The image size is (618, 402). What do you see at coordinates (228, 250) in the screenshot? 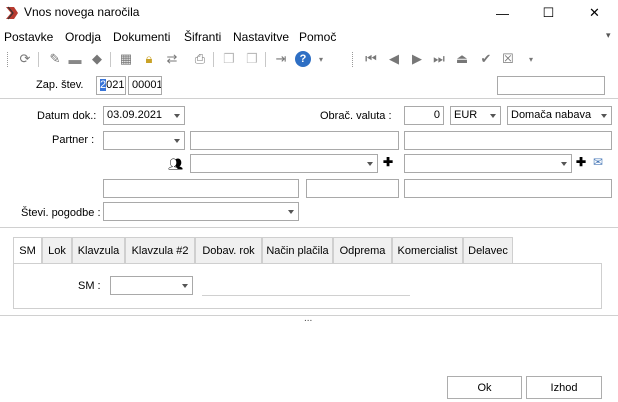
I see `tab-dobav-rok: Dobav. rok` at bounding box center [228, 250].